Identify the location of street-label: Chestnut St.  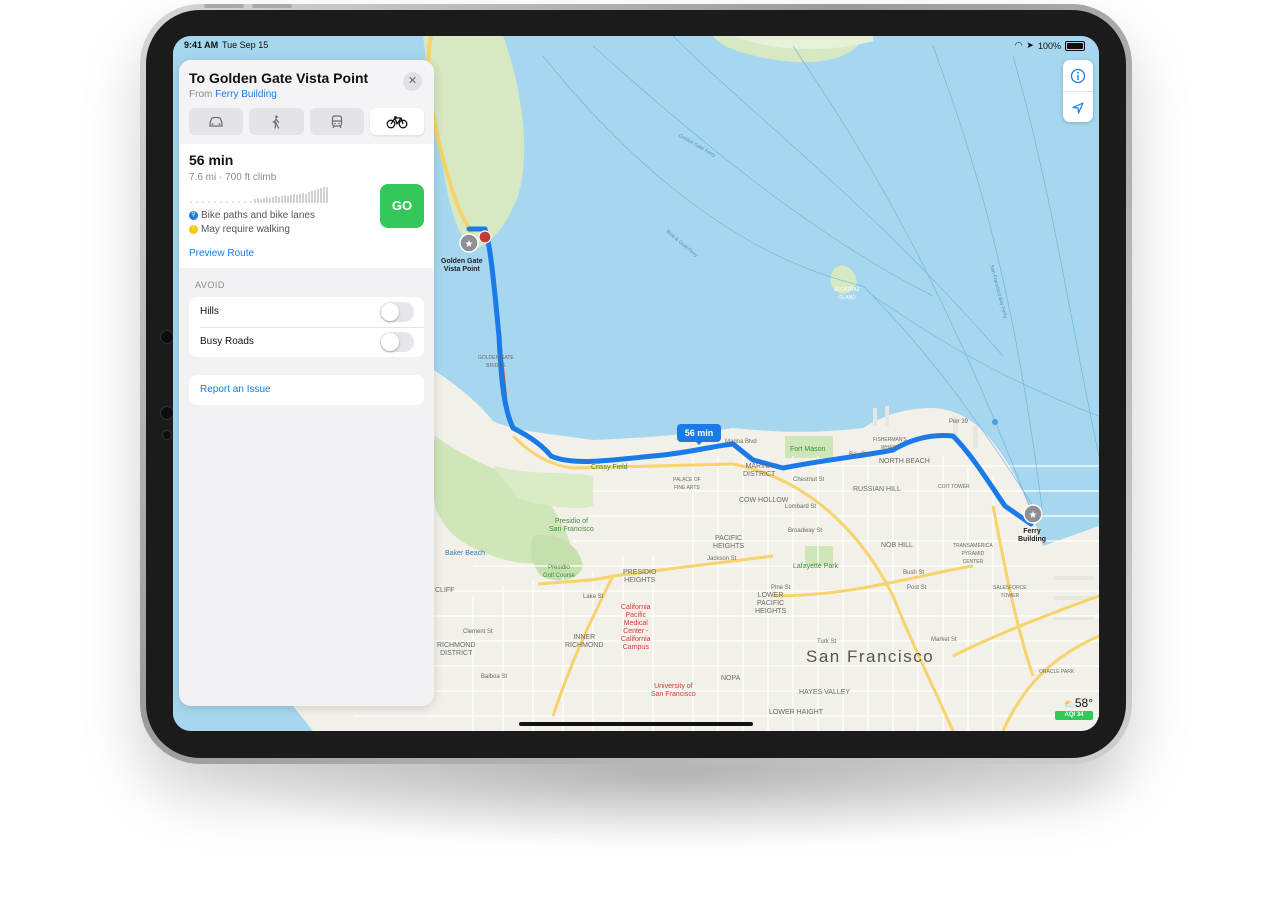
(809, 480).